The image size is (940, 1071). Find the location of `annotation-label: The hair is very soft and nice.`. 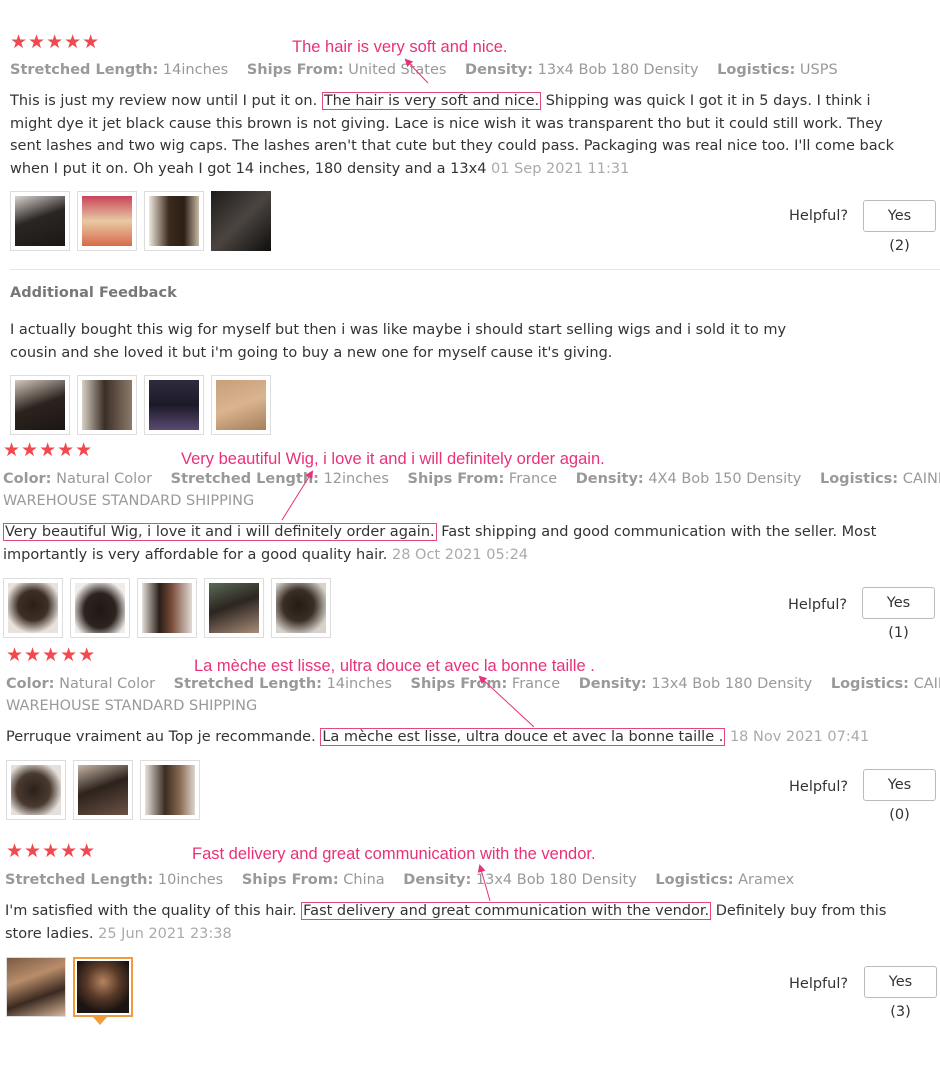

annotation-label: The hair is very soft and nice. is located at coordinates (400, 47).